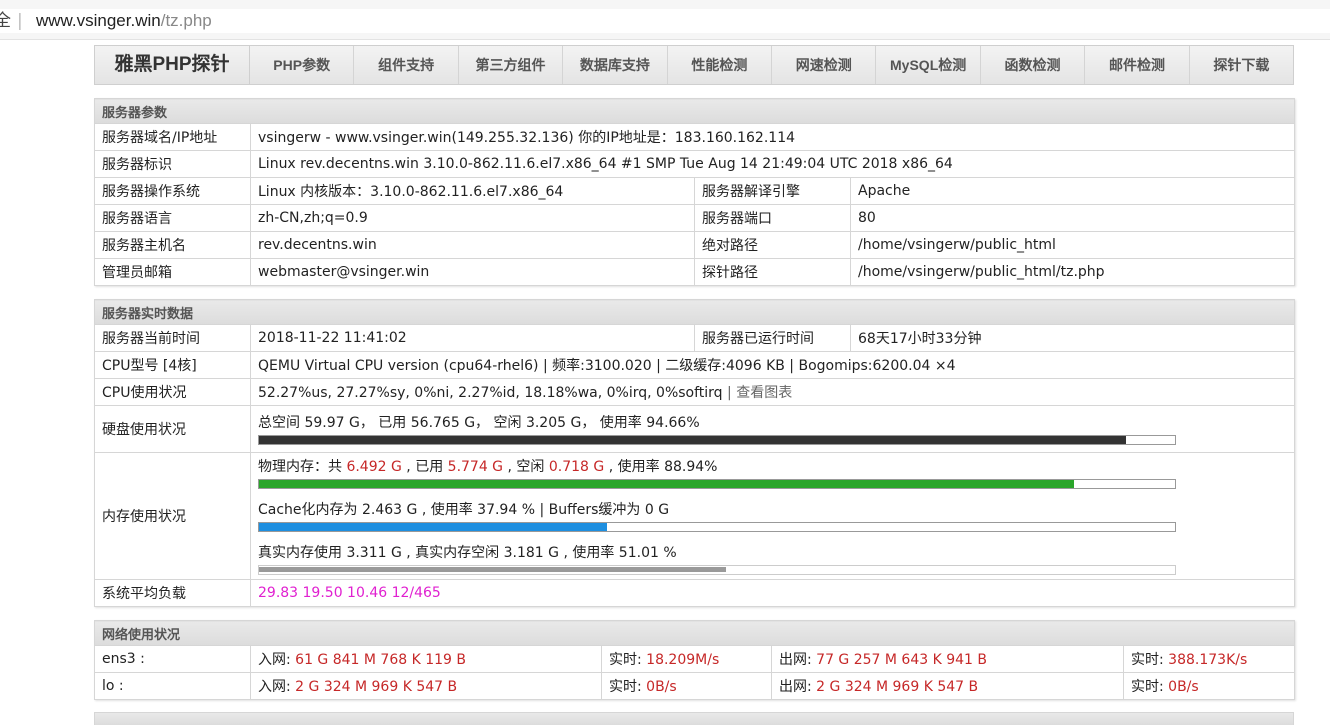 The image size is (1330, 725). I want to click on section-title: 服务器参数, so click(694, 111).